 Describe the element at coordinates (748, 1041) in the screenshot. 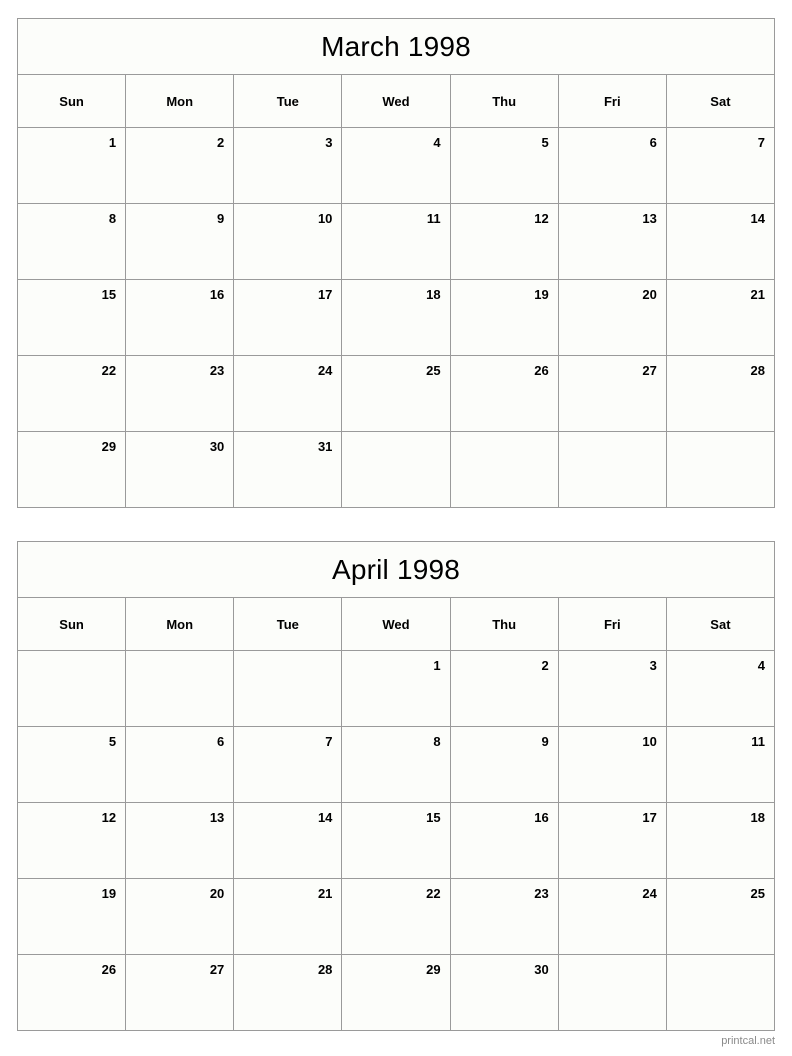

I see `footer-attribution: printcal.net` at that location.